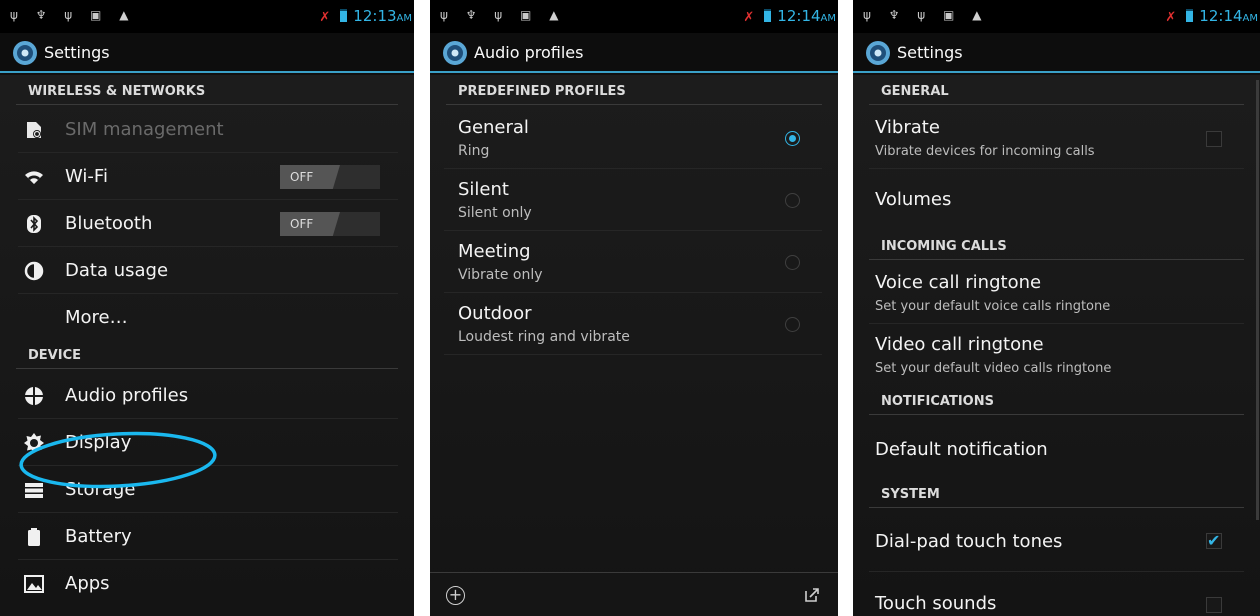  I want to click on voice-ringtone-subtitle: Set your default voice calls ringtone, so click(993, 306).